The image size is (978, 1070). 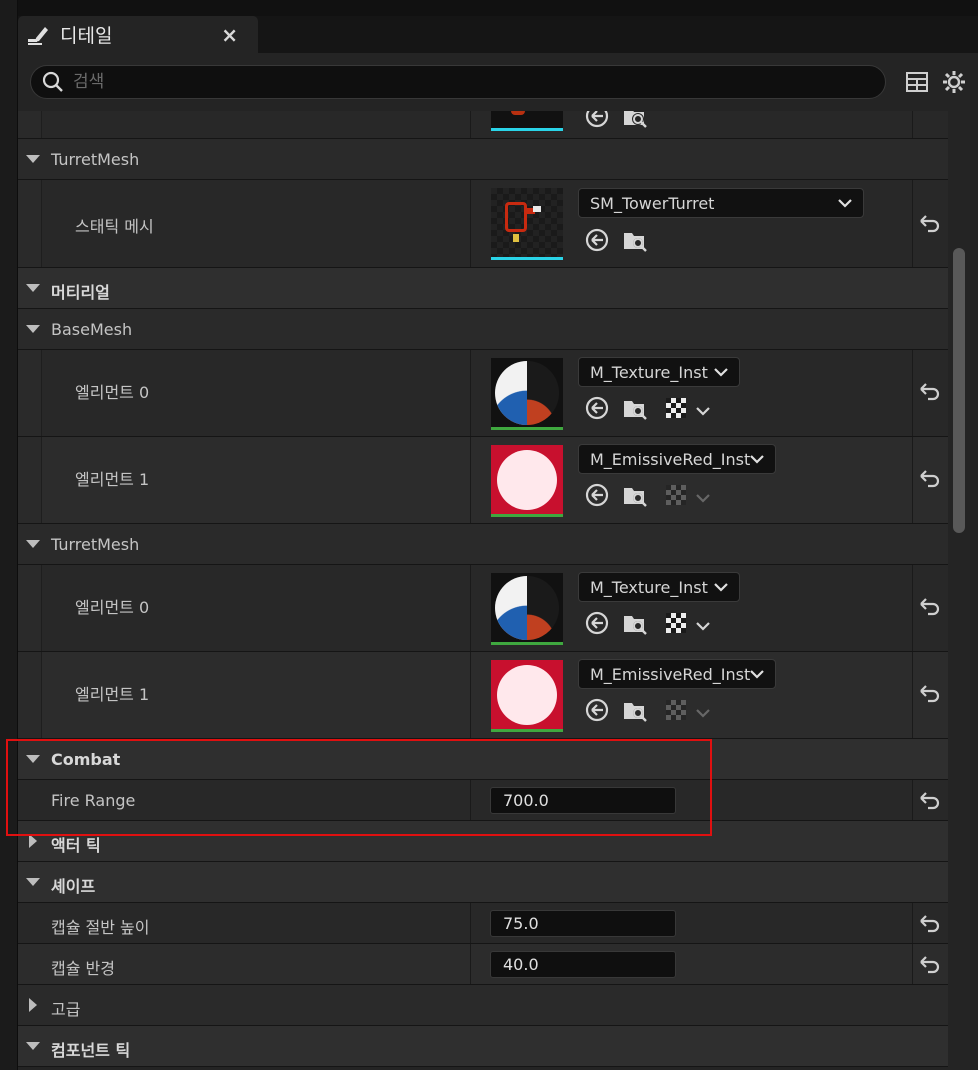 What do you see at coordinates (229, 35) in the screenshot?
I see `close-tab-button: ×` at bounding box center [229, 35].